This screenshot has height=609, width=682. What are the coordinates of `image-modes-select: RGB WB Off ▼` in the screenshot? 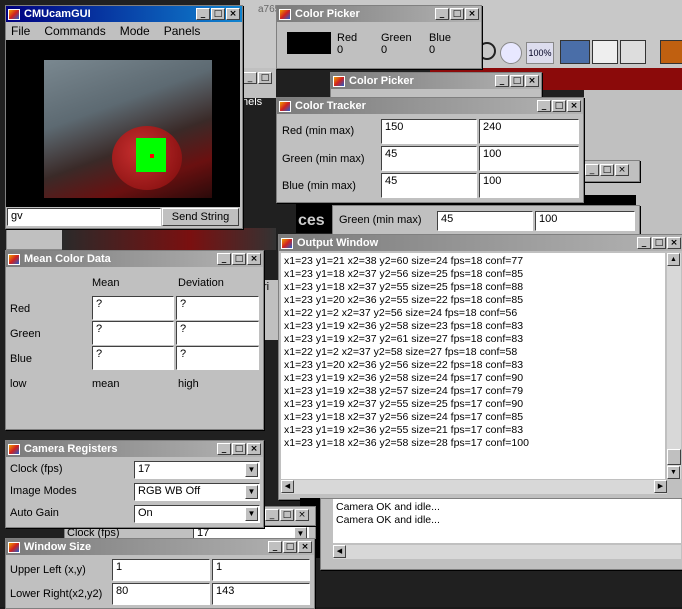 It's located at (197, 492).